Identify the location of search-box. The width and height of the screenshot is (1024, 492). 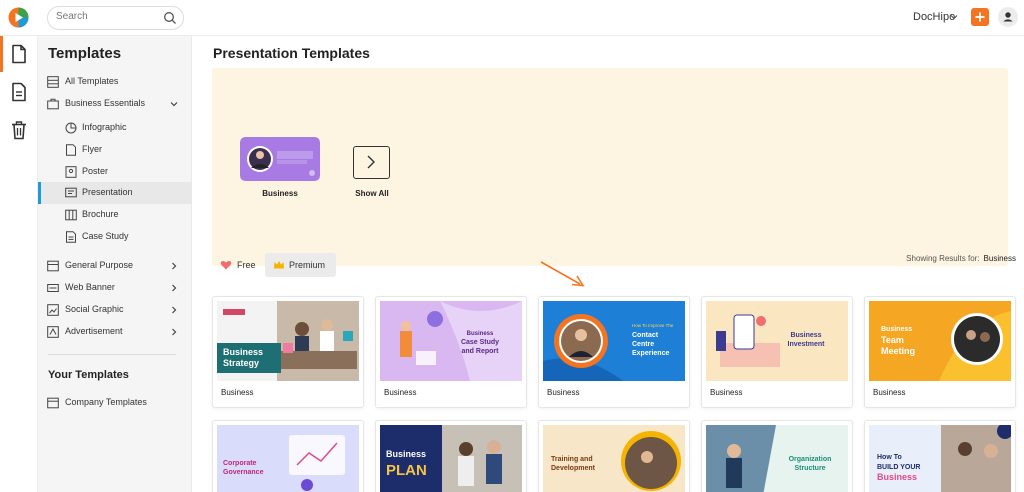
(115, 18).